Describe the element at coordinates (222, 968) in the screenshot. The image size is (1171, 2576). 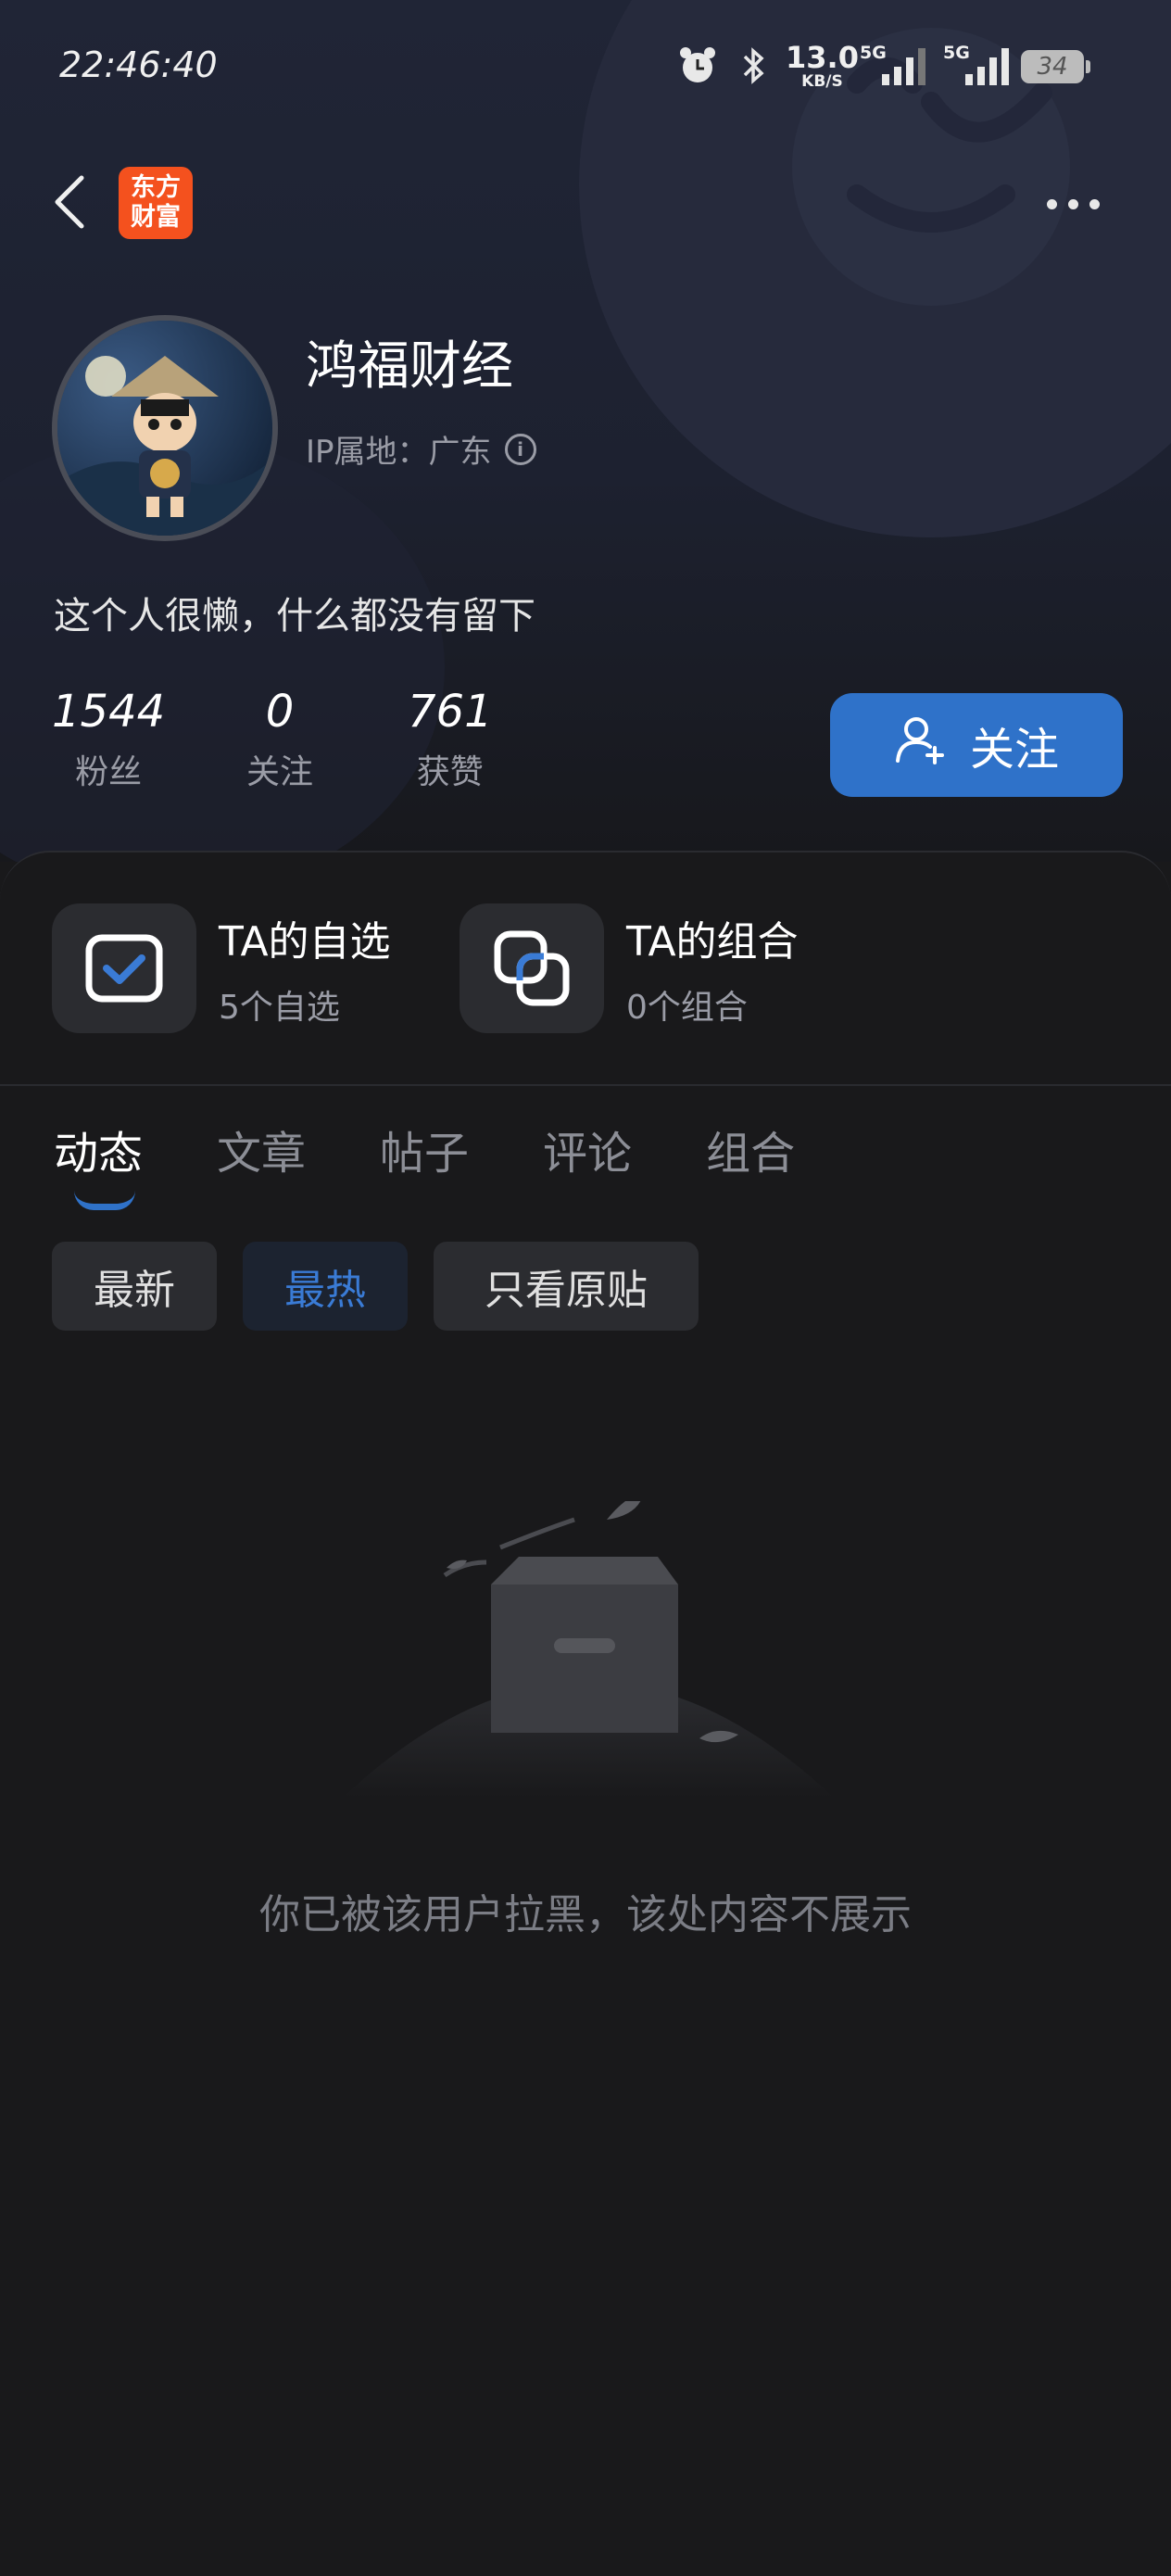
I see `watchlist-card: TA的自选 5个自选` at that location.